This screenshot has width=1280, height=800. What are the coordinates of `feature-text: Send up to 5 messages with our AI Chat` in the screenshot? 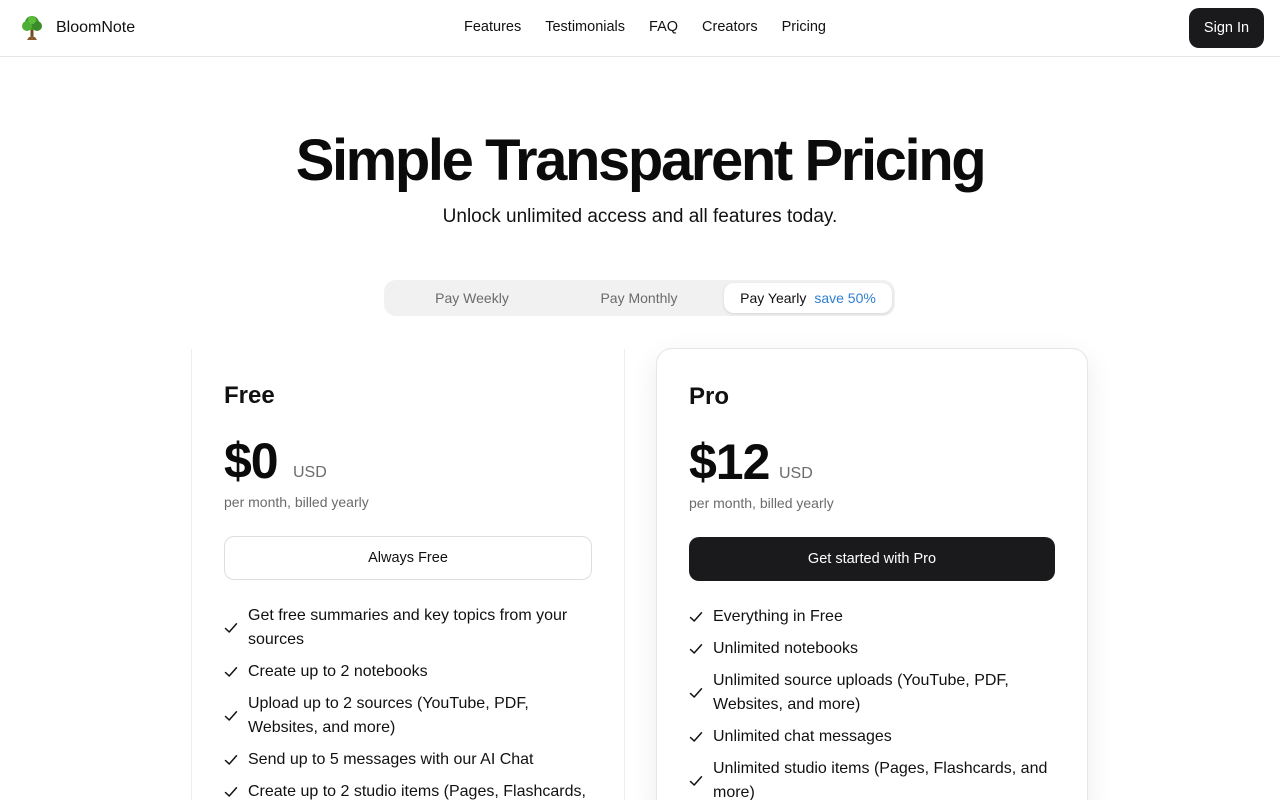 It's located at (391, 759).